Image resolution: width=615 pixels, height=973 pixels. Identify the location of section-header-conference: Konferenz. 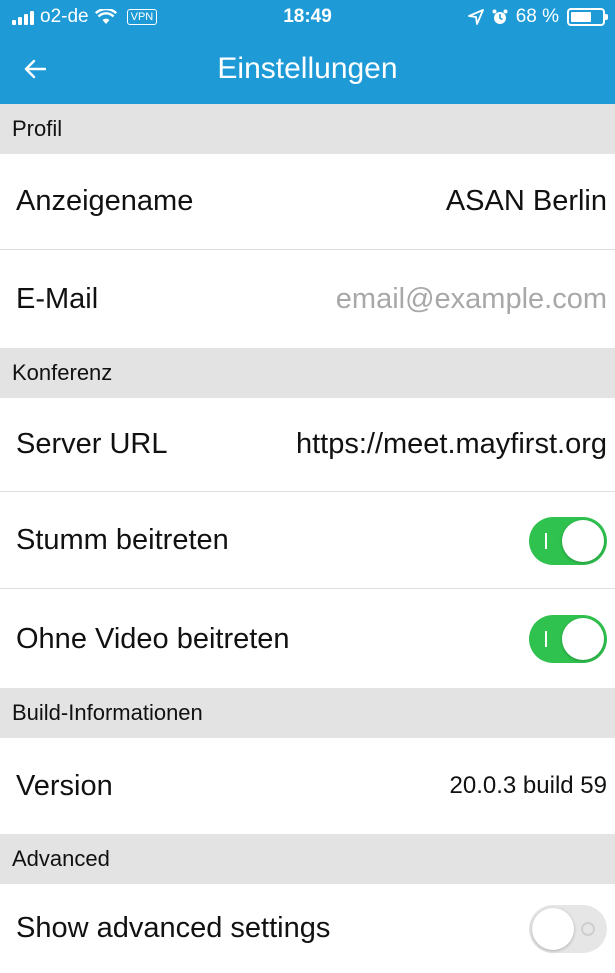
(307, 373).